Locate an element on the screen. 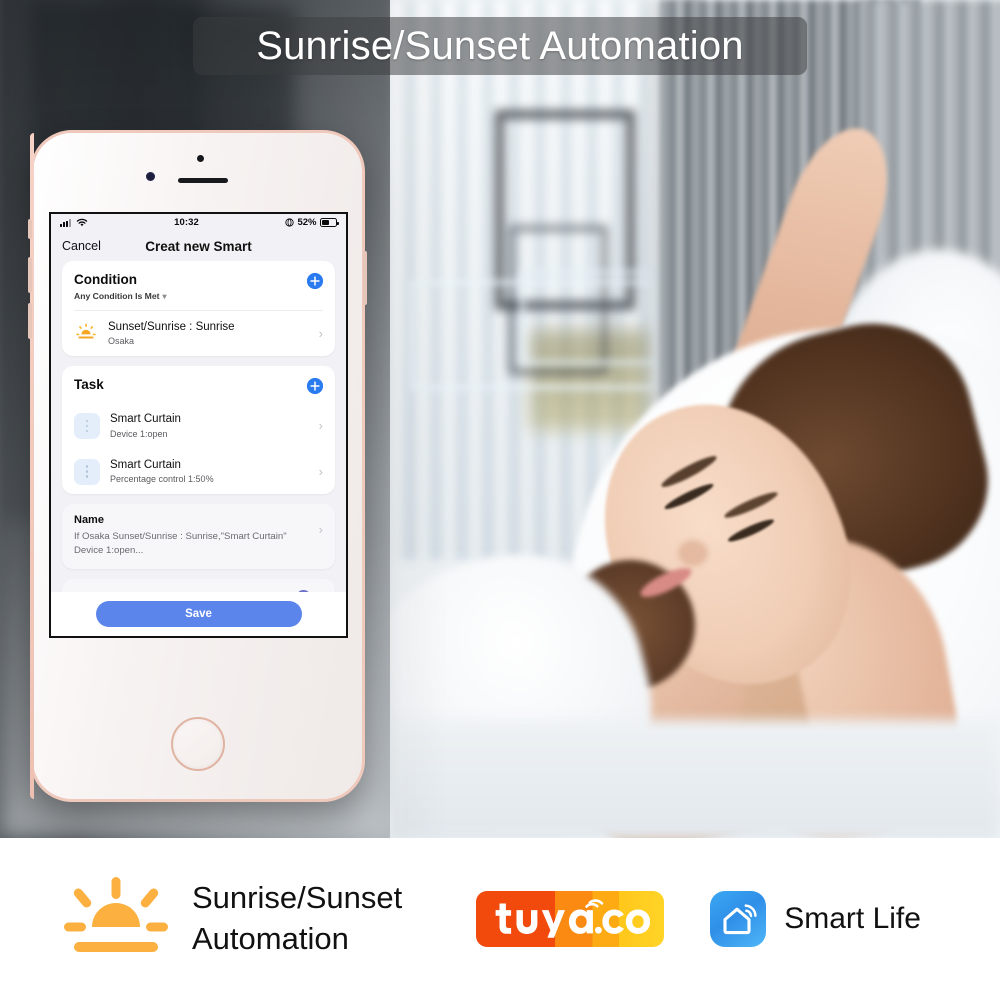 The image size is (1000, 1000). house-wifi-glyph-icon is located at coordinates (740, 919).